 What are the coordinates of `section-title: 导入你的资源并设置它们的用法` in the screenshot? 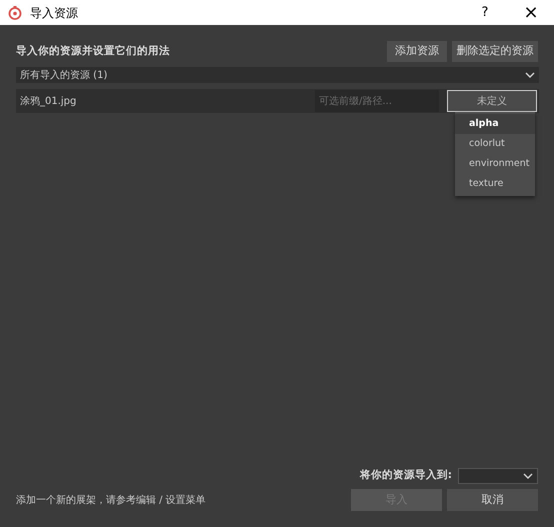 It's located at (93, 51).